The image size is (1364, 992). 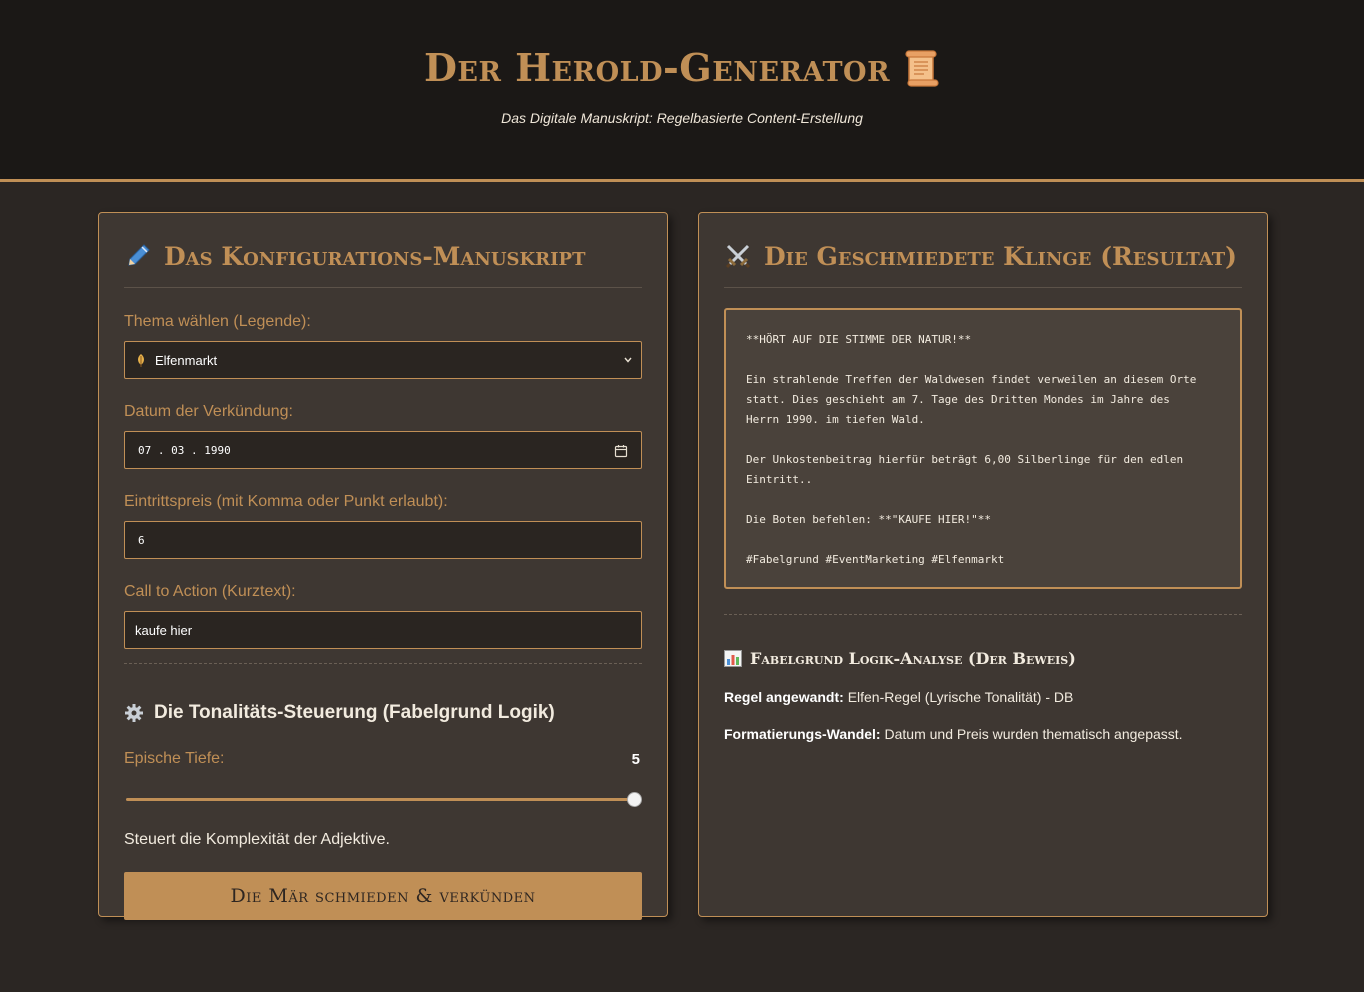 I want to click on slider-row: Epische Tiefe: 5, so click(x=383, y=759).